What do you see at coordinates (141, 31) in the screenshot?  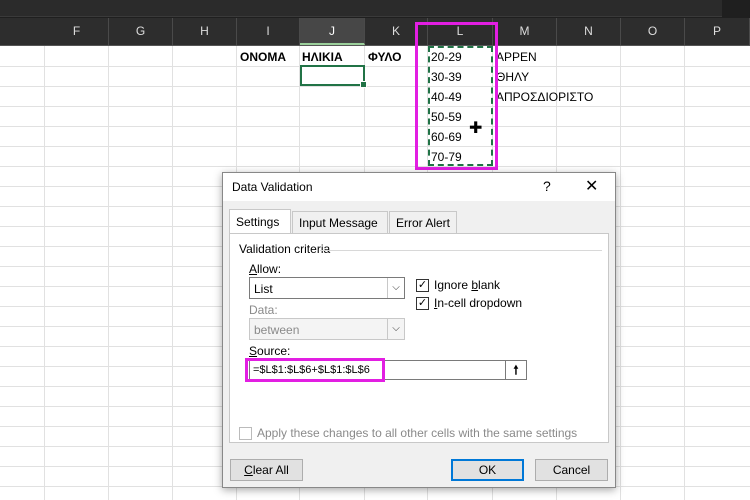 I see `column-header-g: G` at bounding box center [141, 31].